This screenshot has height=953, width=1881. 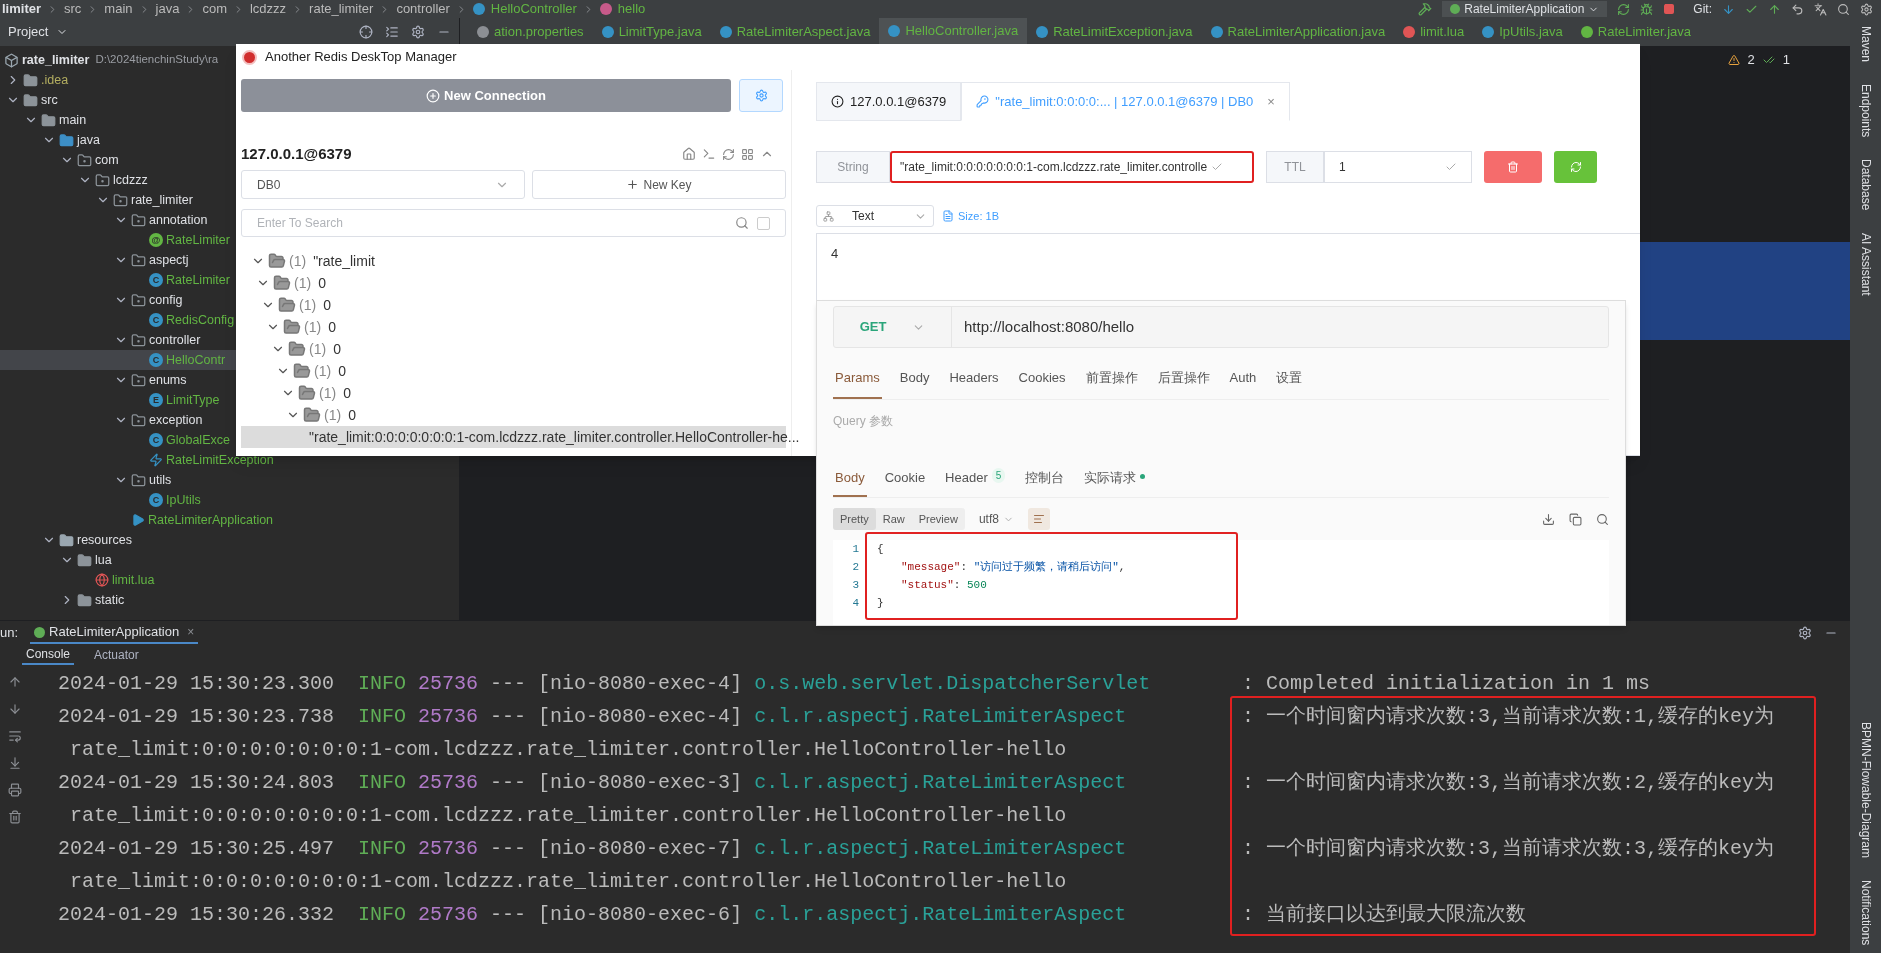 What do you see at coordinates (975, 482) in the screenshot?
I see `response-tab: Header 5` at bounding box center [975, 482].